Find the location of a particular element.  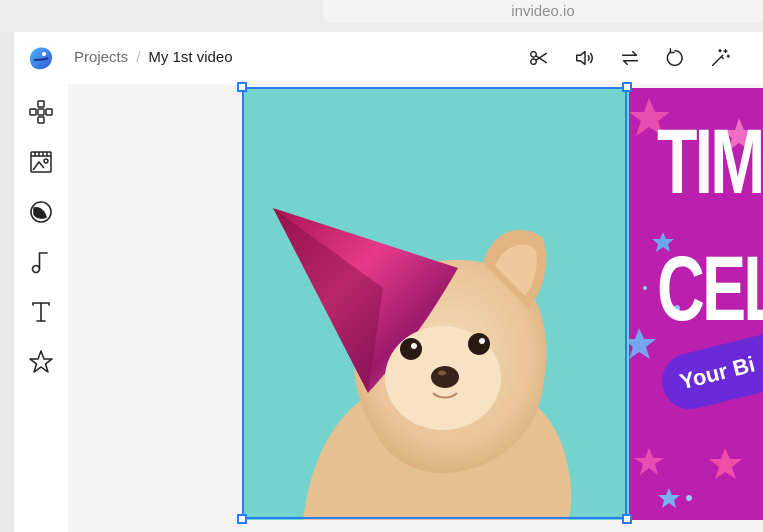

resize-handle-top-left is located at coordinates (242, 87).